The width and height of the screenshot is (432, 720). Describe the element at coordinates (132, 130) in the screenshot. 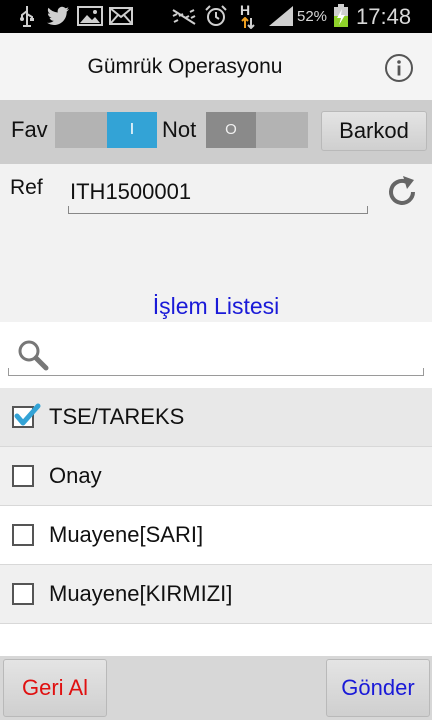

I see `fav-switch-knob: I` at that location.